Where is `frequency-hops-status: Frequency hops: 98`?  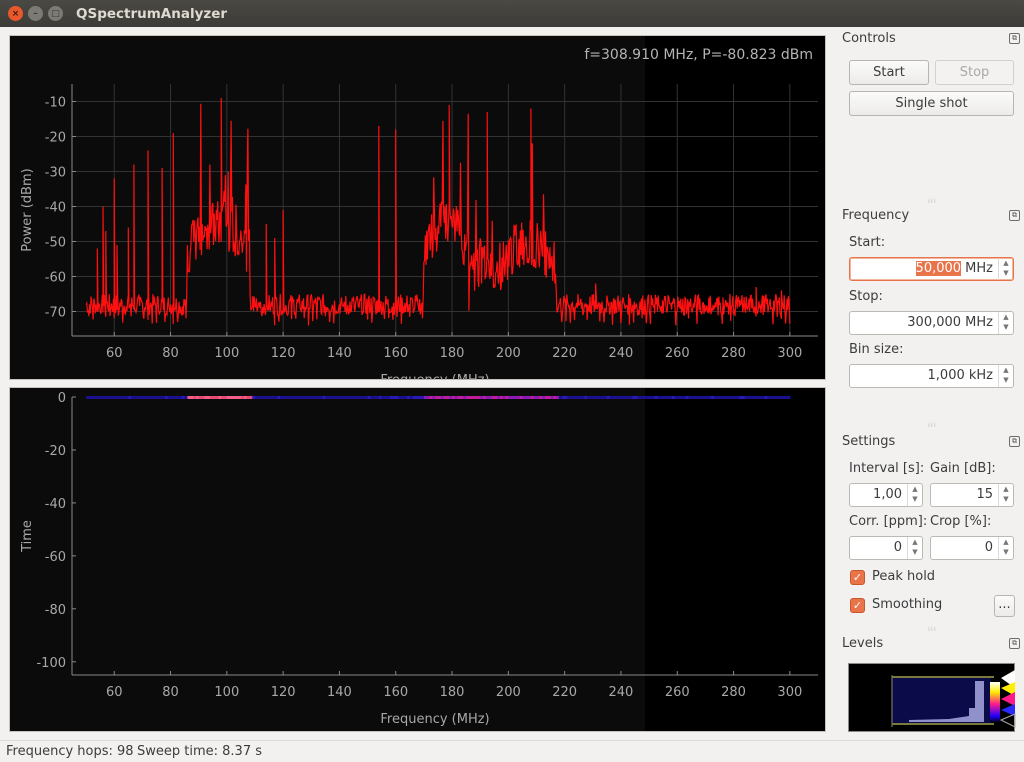 frequency-hops-status: Frequency hops: 98 is located at coordinates (70, 751).